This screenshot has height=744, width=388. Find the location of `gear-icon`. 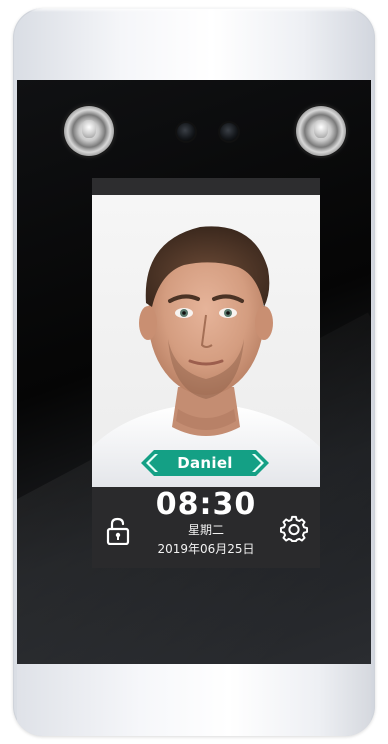

gear-icon is located at coordinates (294, 529).